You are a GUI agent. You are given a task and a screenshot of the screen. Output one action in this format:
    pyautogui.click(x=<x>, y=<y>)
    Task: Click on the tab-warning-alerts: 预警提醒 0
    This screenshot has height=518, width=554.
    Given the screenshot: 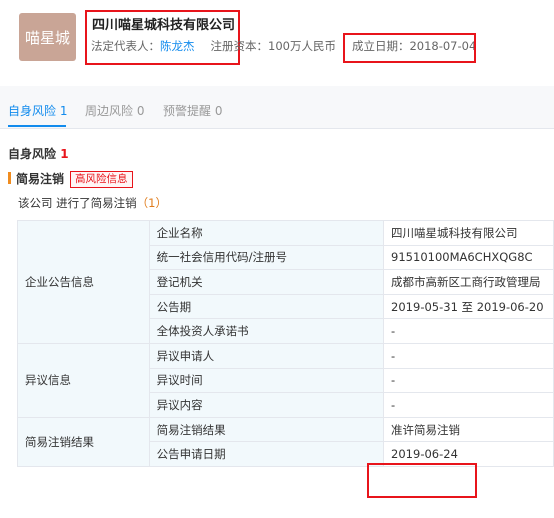 What is the action you would take?
    pyautogui.click(x=192, y=110)
    